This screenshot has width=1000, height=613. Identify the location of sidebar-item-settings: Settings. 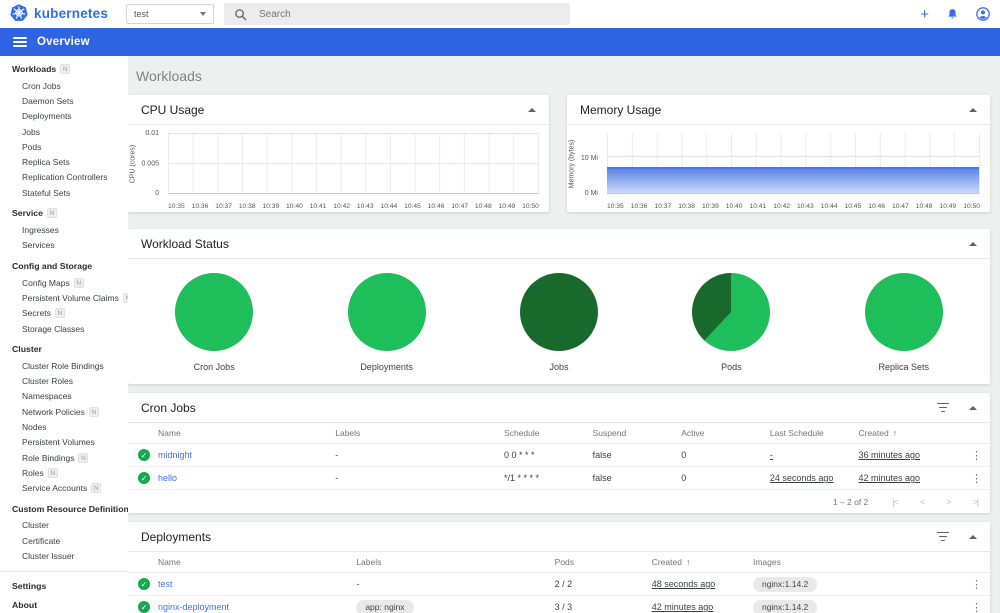
(64, 586).